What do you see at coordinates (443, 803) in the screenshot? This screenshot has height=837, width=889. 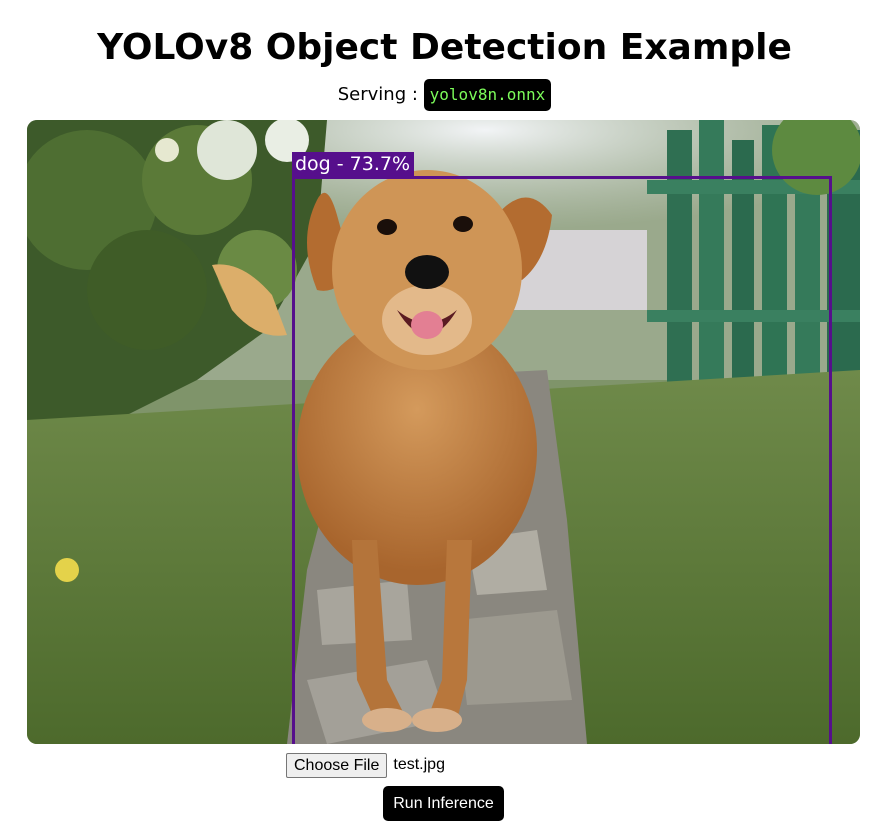 I see `run-inference-button: Run Inference` at bounding box center [443, 803].